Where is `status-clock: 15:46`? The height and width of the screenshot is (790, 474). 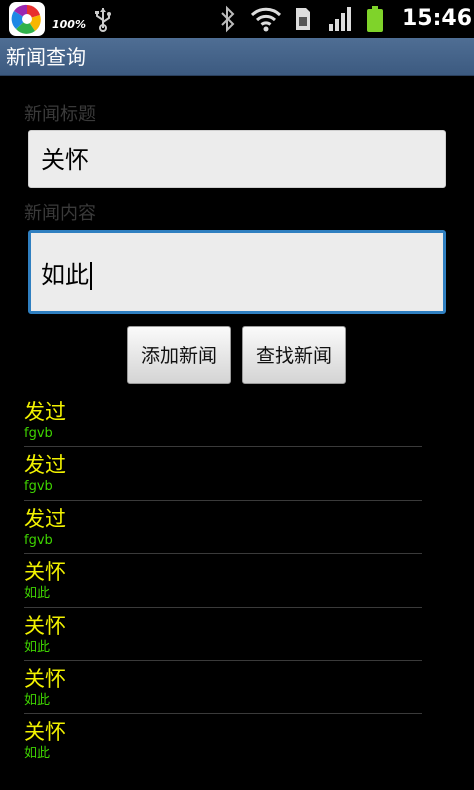 status-clock: 15:46 is located at coordinates (437, 18).